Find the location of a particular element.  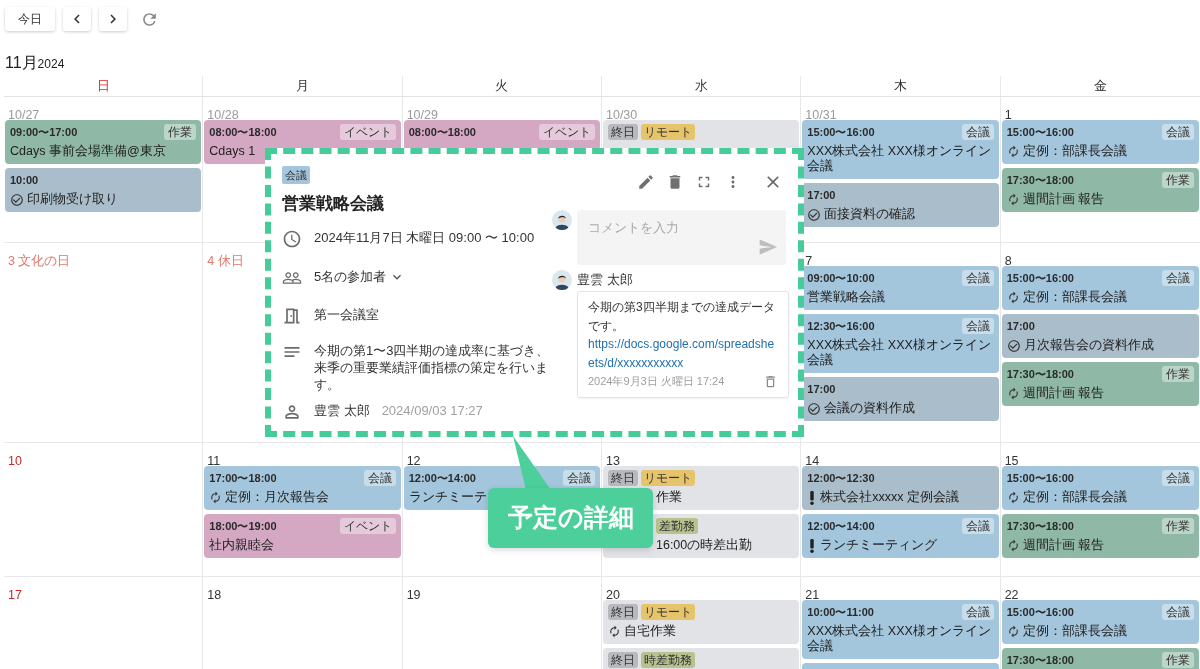

event-title: 自宅作業 is located at coordinates (650, 631).